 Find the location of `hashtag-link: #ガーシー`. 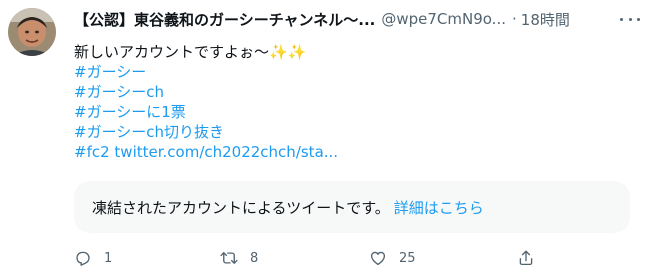

hashtag-link: #ガーシー is located at coordinates (354, 72).